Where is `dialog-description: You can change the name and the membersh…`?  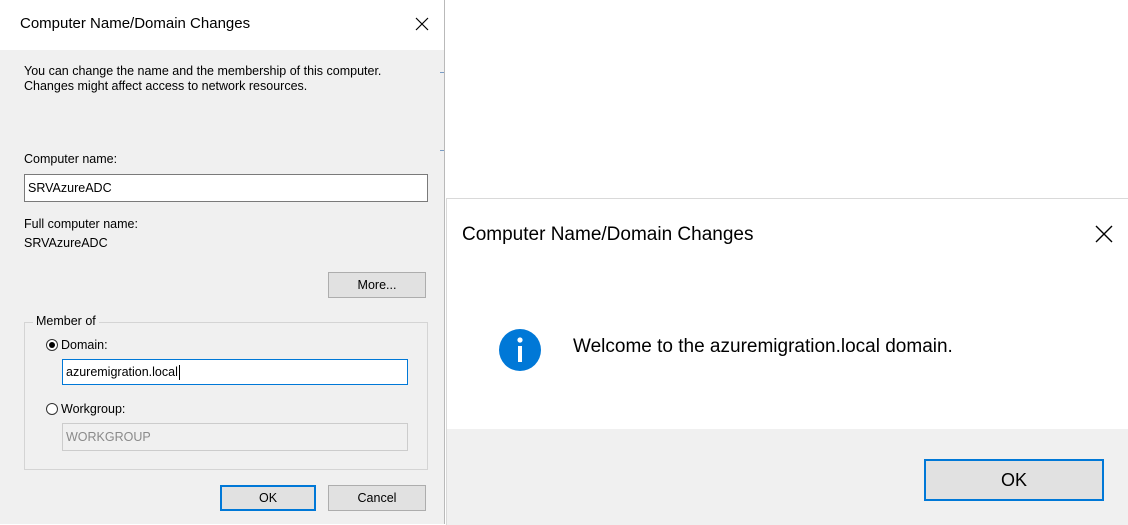 dialog-description: You can change the name and the membersh… is located at coordinates (203, 78).